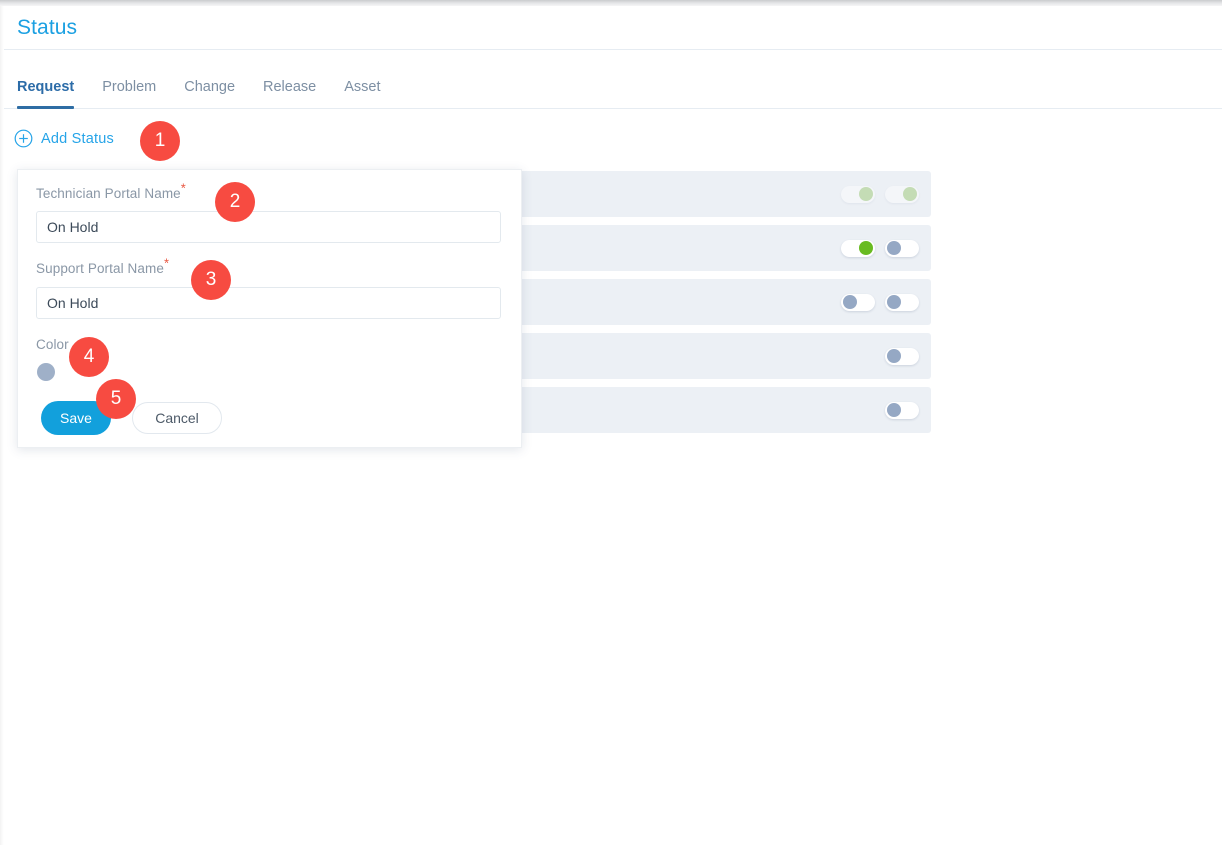  What do you see at coordinates (108, 193) in the screenshot?
I see `technician-portal-name-label-text: Technician Portal Name` at bounding box center [108, 193].